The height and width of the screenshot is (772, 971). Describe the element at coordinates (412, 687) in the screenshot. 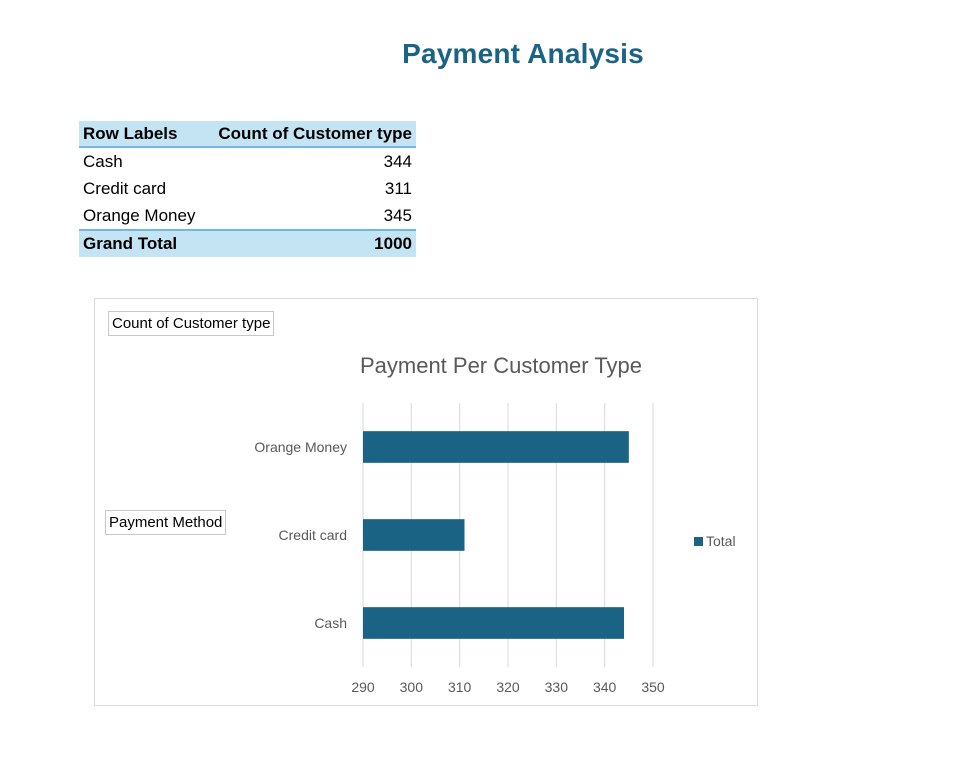

I see `x-tick-label: 300` at that location.